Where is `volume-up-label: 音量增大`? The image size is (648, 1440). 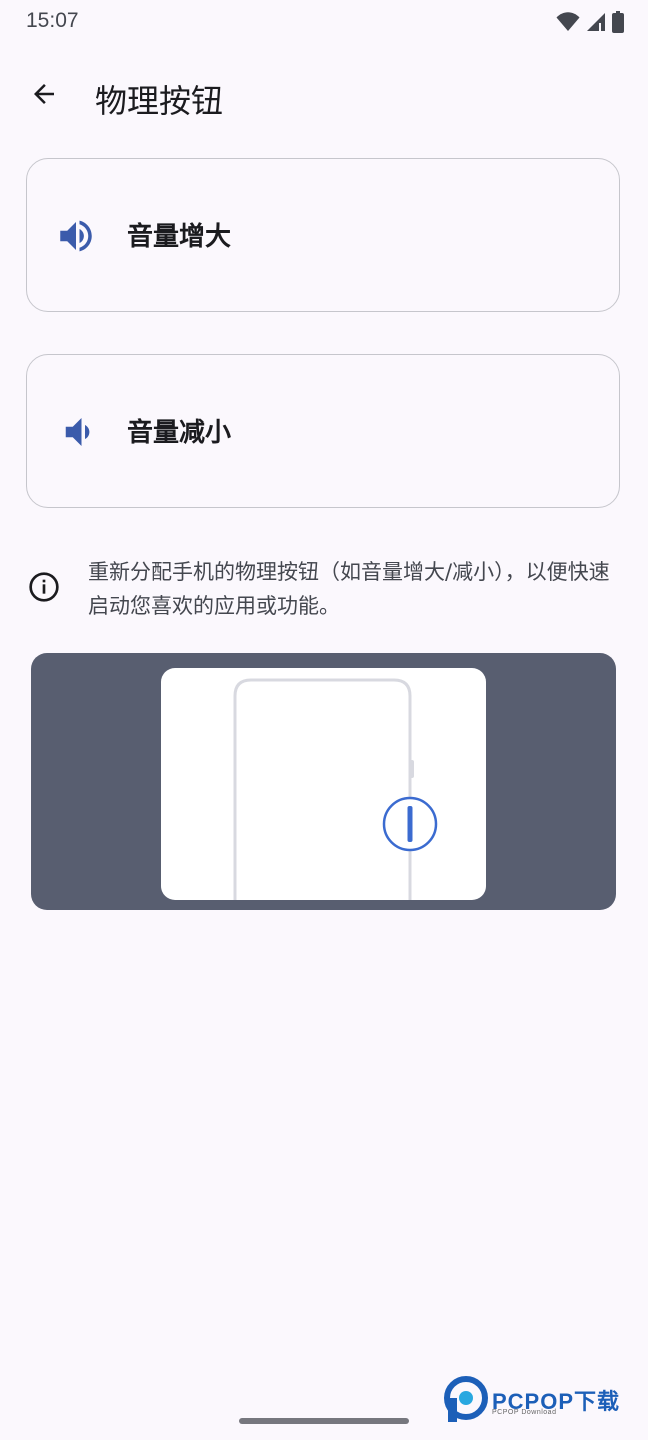 volume-up-label: 音量增大 is located at coordinates (179, 237).